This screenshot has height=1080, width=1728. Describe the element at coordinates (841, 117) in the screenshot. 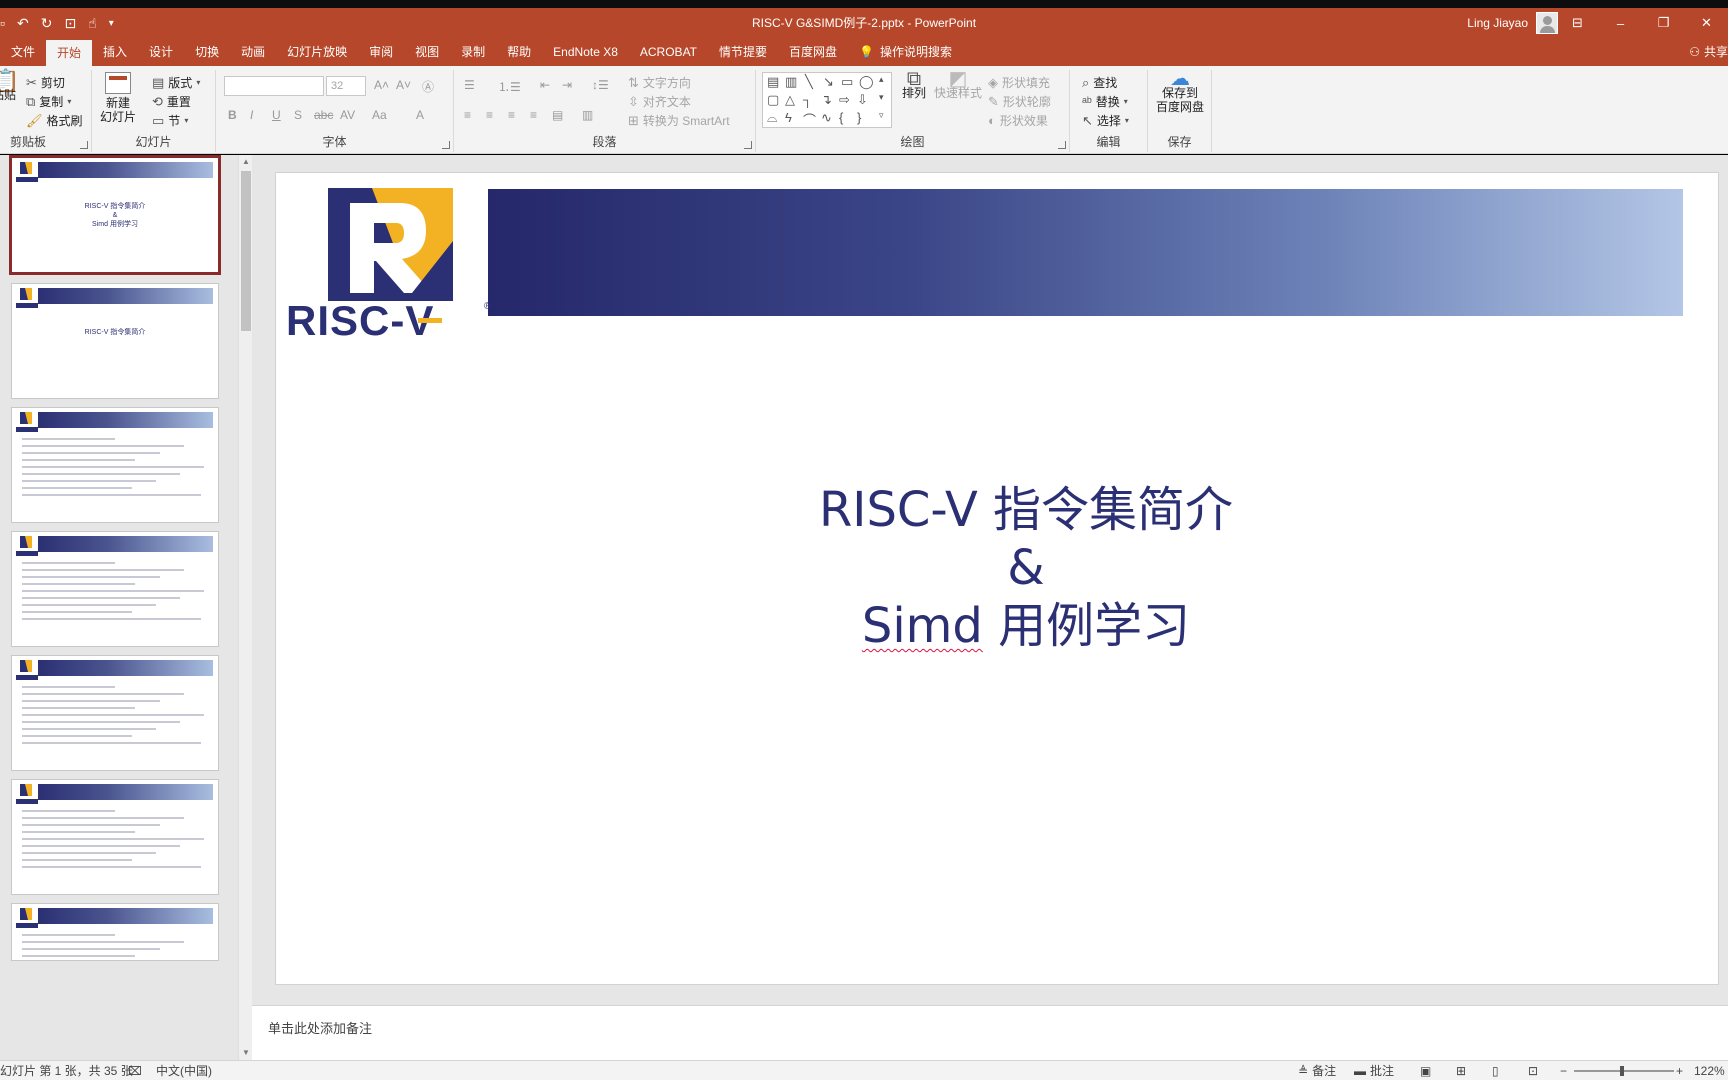

I see `brace-left-icon: {` at that location.